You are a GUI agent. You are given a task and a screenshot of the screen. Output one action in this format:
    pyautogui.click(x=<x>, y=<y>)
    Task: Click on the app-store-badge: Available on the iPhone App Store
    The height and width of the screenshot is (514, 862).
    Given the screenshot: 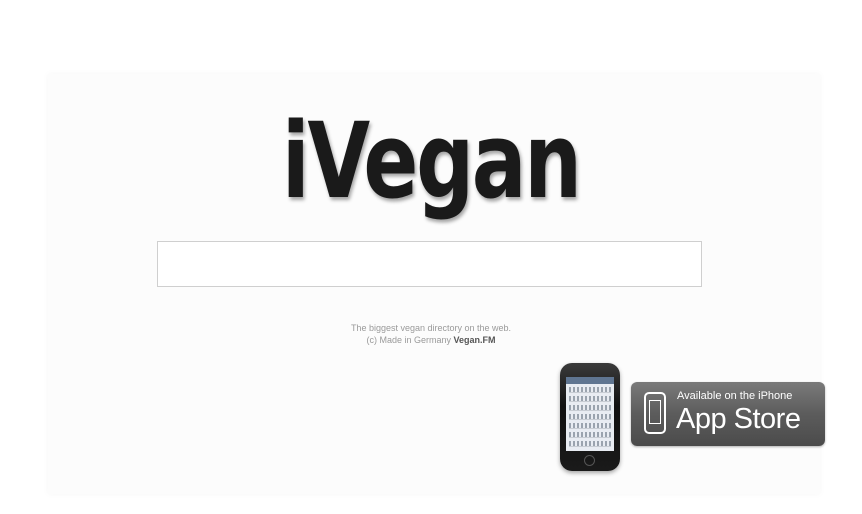 What is the action you would take?
    pyautogui.click(x=728, y=414)
    